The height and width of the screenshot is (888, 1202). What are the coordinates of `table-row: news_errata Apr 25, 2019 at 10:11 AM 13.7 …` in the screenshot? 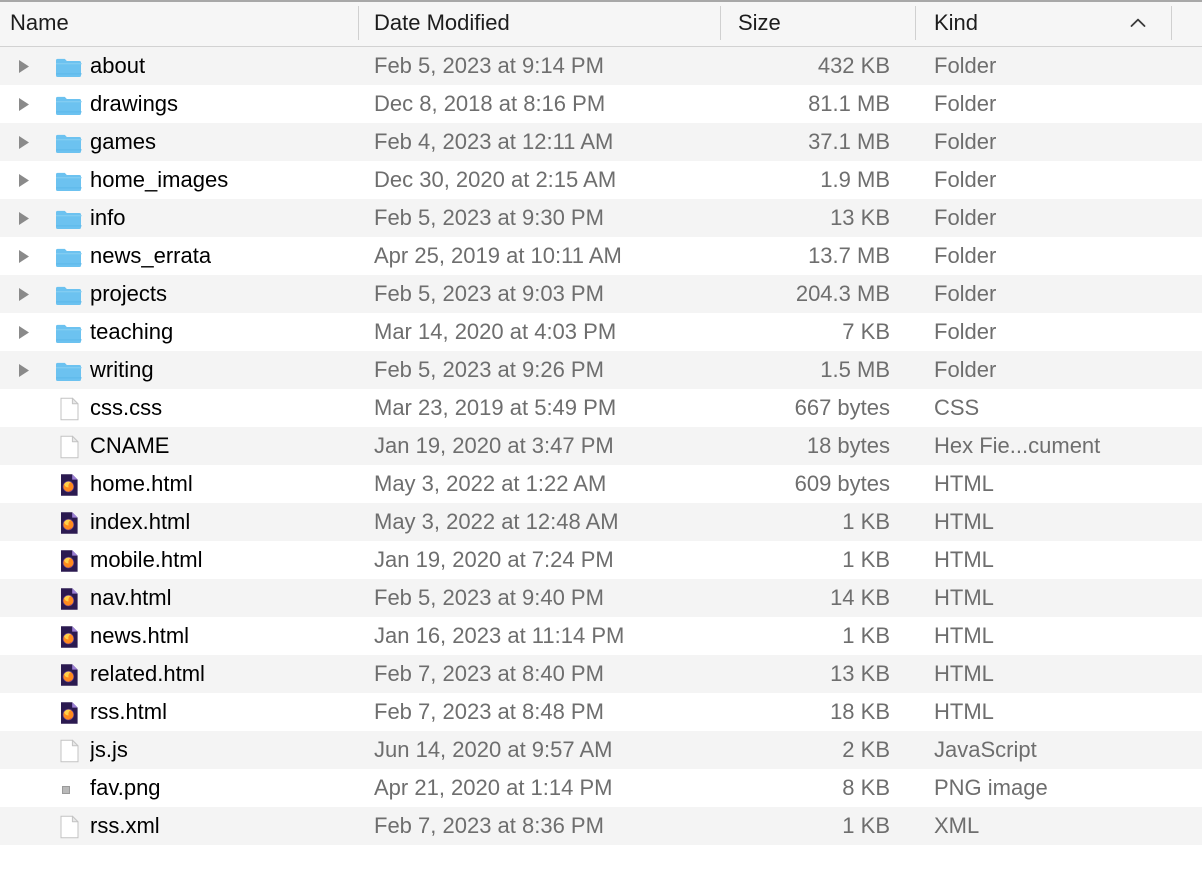 It's located at (601, 256).